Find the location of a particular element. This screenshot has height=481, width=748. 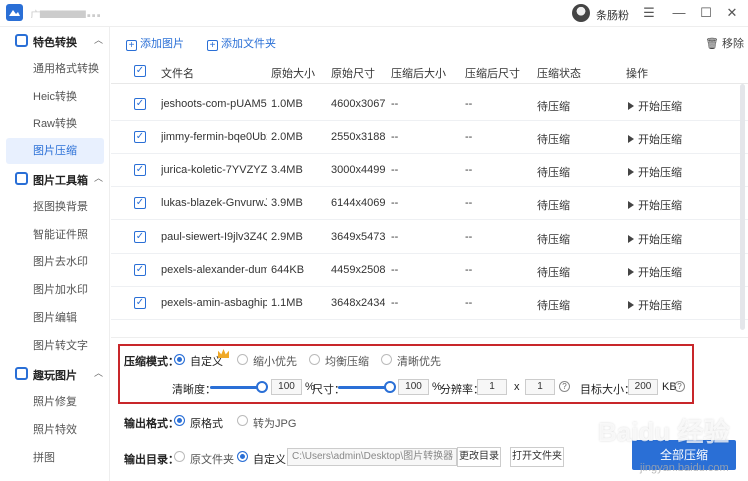

compressed-dims: -- is located at coordinates (469, 170).